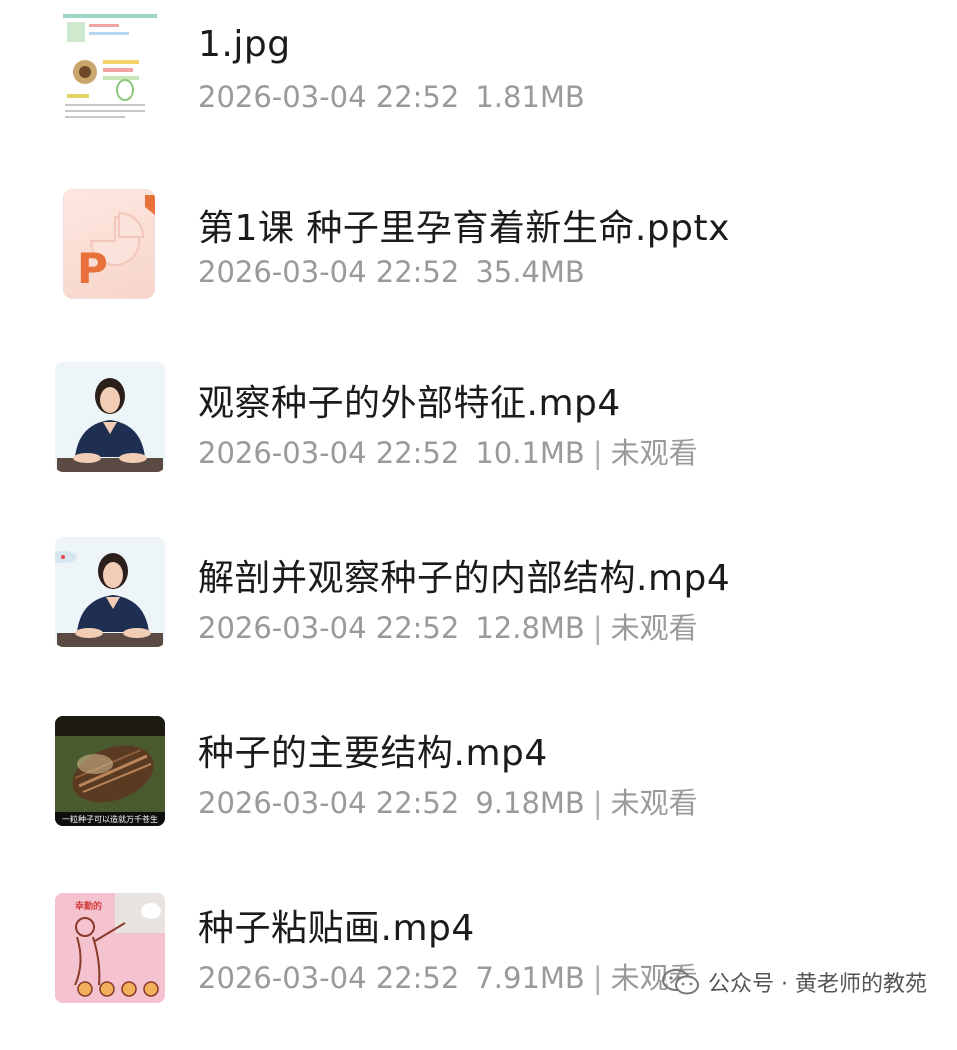 The image size is (957, 1050). I want to click on file-name: 解剖并观察种子的内部结构.mp4, so click(464, 578).